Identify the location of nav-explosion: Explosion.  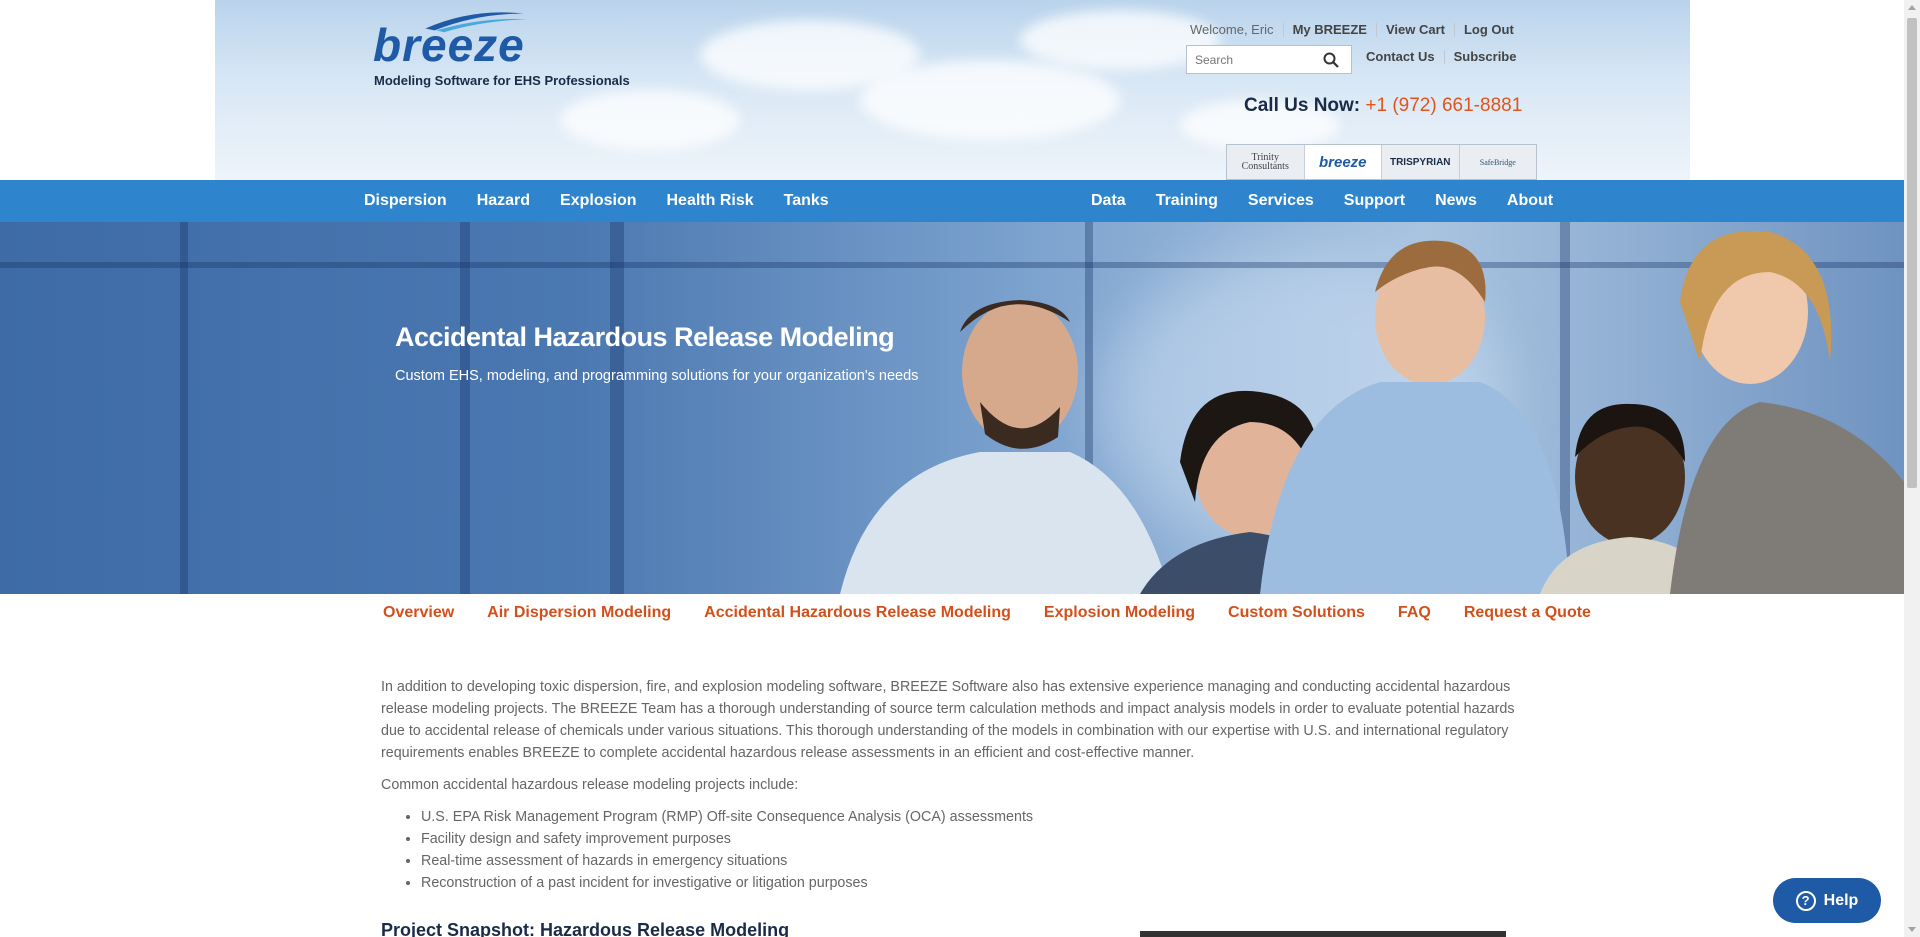
(598, 201).